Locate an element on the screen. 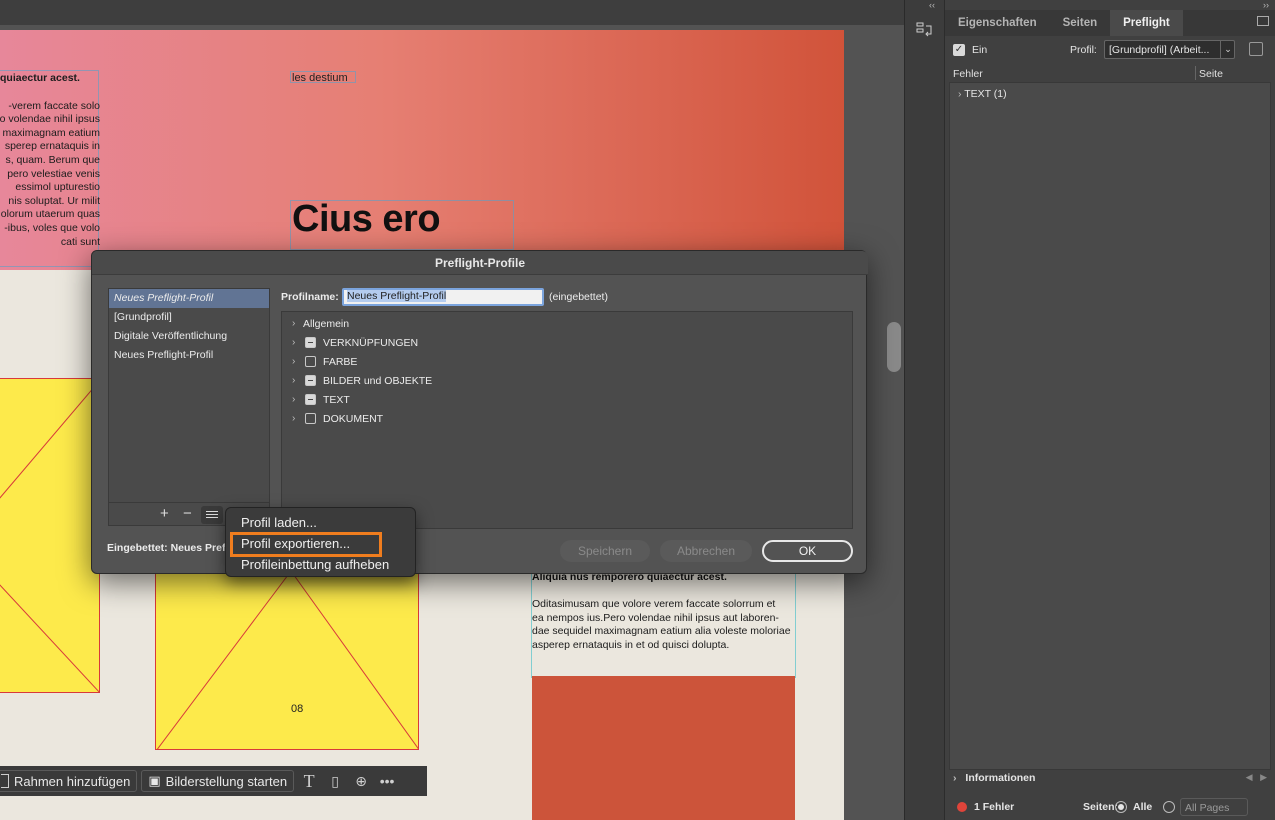 This screenshot has width=1275, height=820. menu-item-unembed-profile: Profileinbettung aufheben is located at coordinates (315, 564).